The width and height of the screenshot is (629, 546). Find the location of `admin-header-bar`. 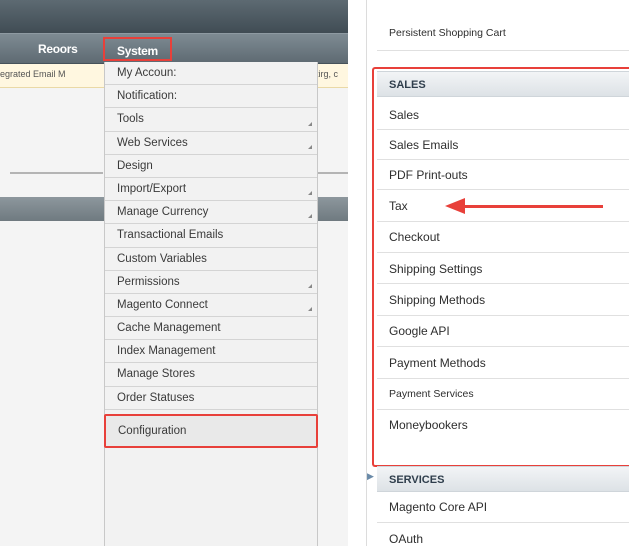

admin-header-bar is located at coordinates (174, 16).